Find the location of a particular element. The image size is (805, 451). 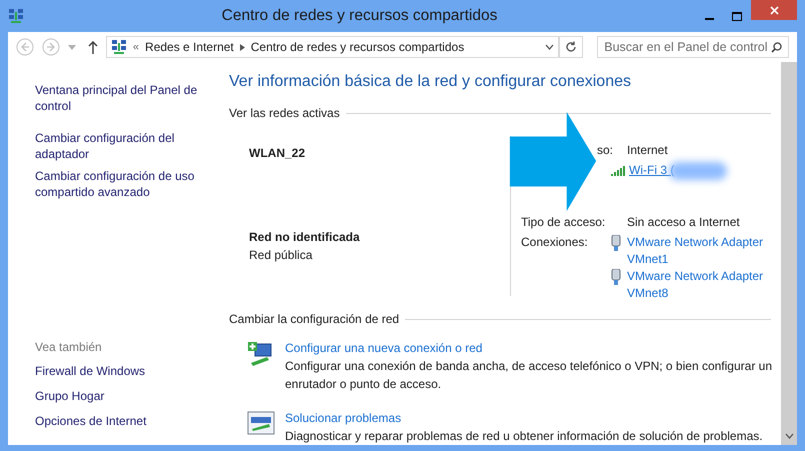

overflow-chevron: « is located at coordinates (136, 47).